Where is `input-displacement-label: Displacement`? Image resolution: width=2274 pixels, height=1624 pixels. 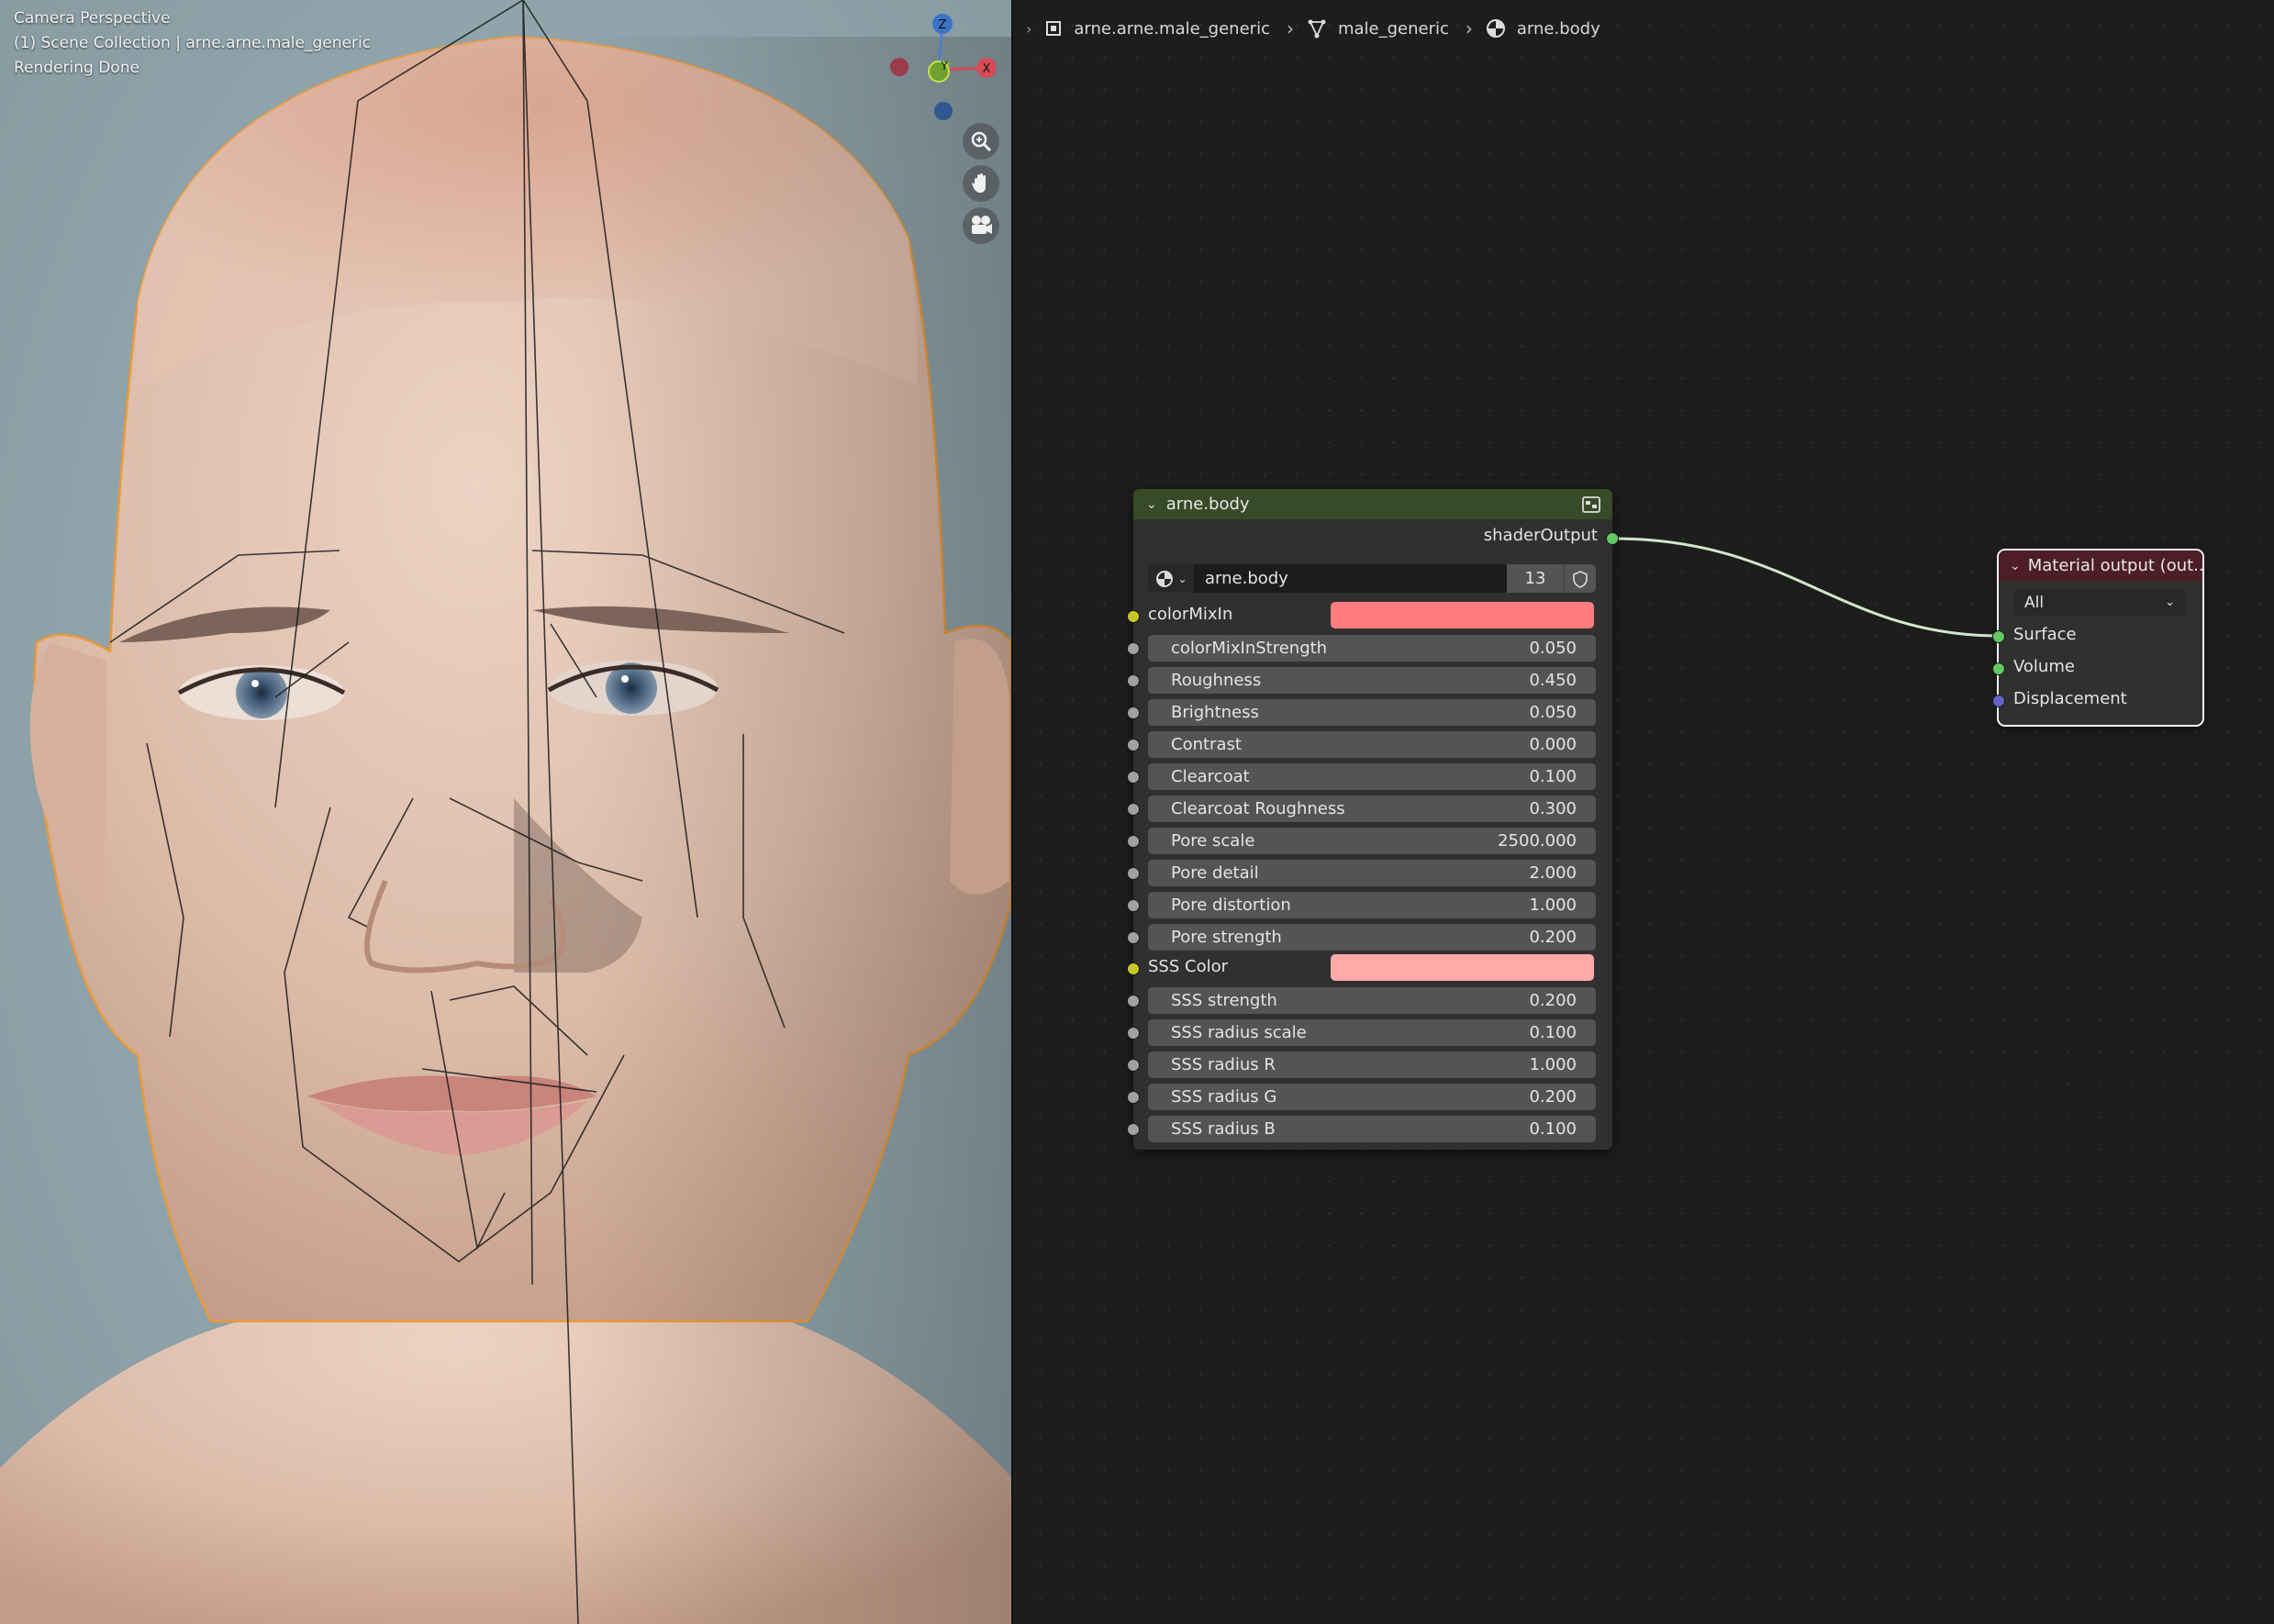
input-displacement-label: Displacement is located at coordinates (2070, 698).